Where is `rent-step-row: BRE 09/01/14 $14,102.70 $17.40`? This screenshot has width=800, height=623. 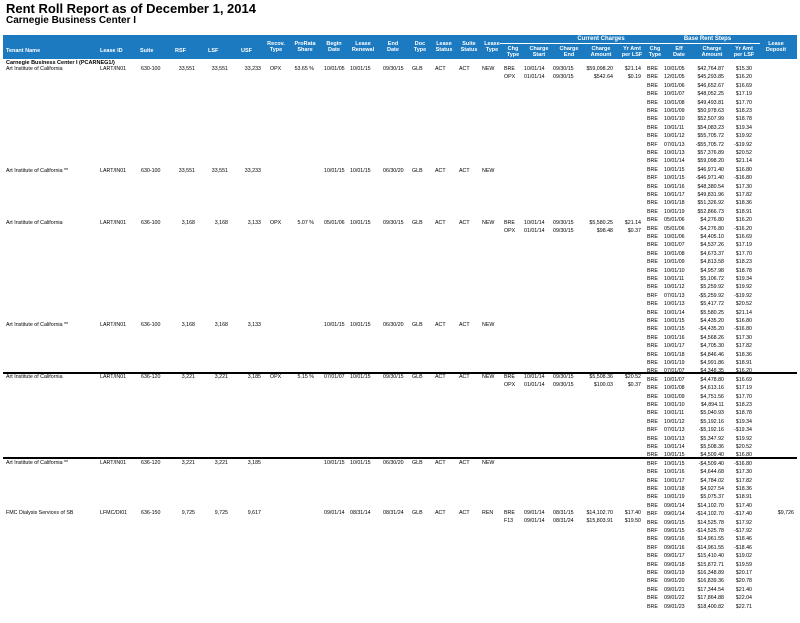
rent-step-row: BRE 09/01/14 $14,102.70 $17.40 is located at coordinates (400, 507).